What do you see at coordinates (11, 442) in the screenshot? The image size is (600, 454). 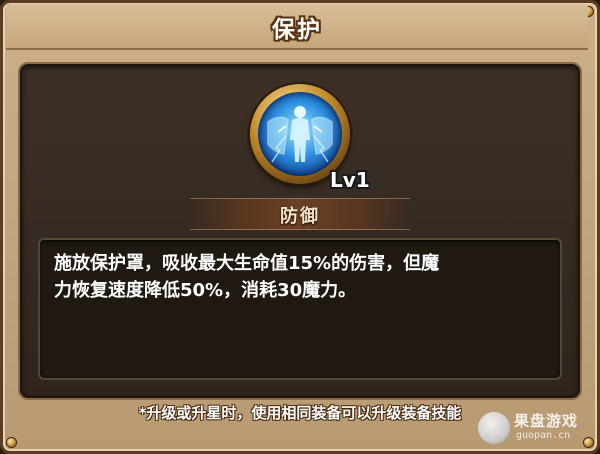 I see `corner-rivet-bottom-left` at bounding box center [11, 442].